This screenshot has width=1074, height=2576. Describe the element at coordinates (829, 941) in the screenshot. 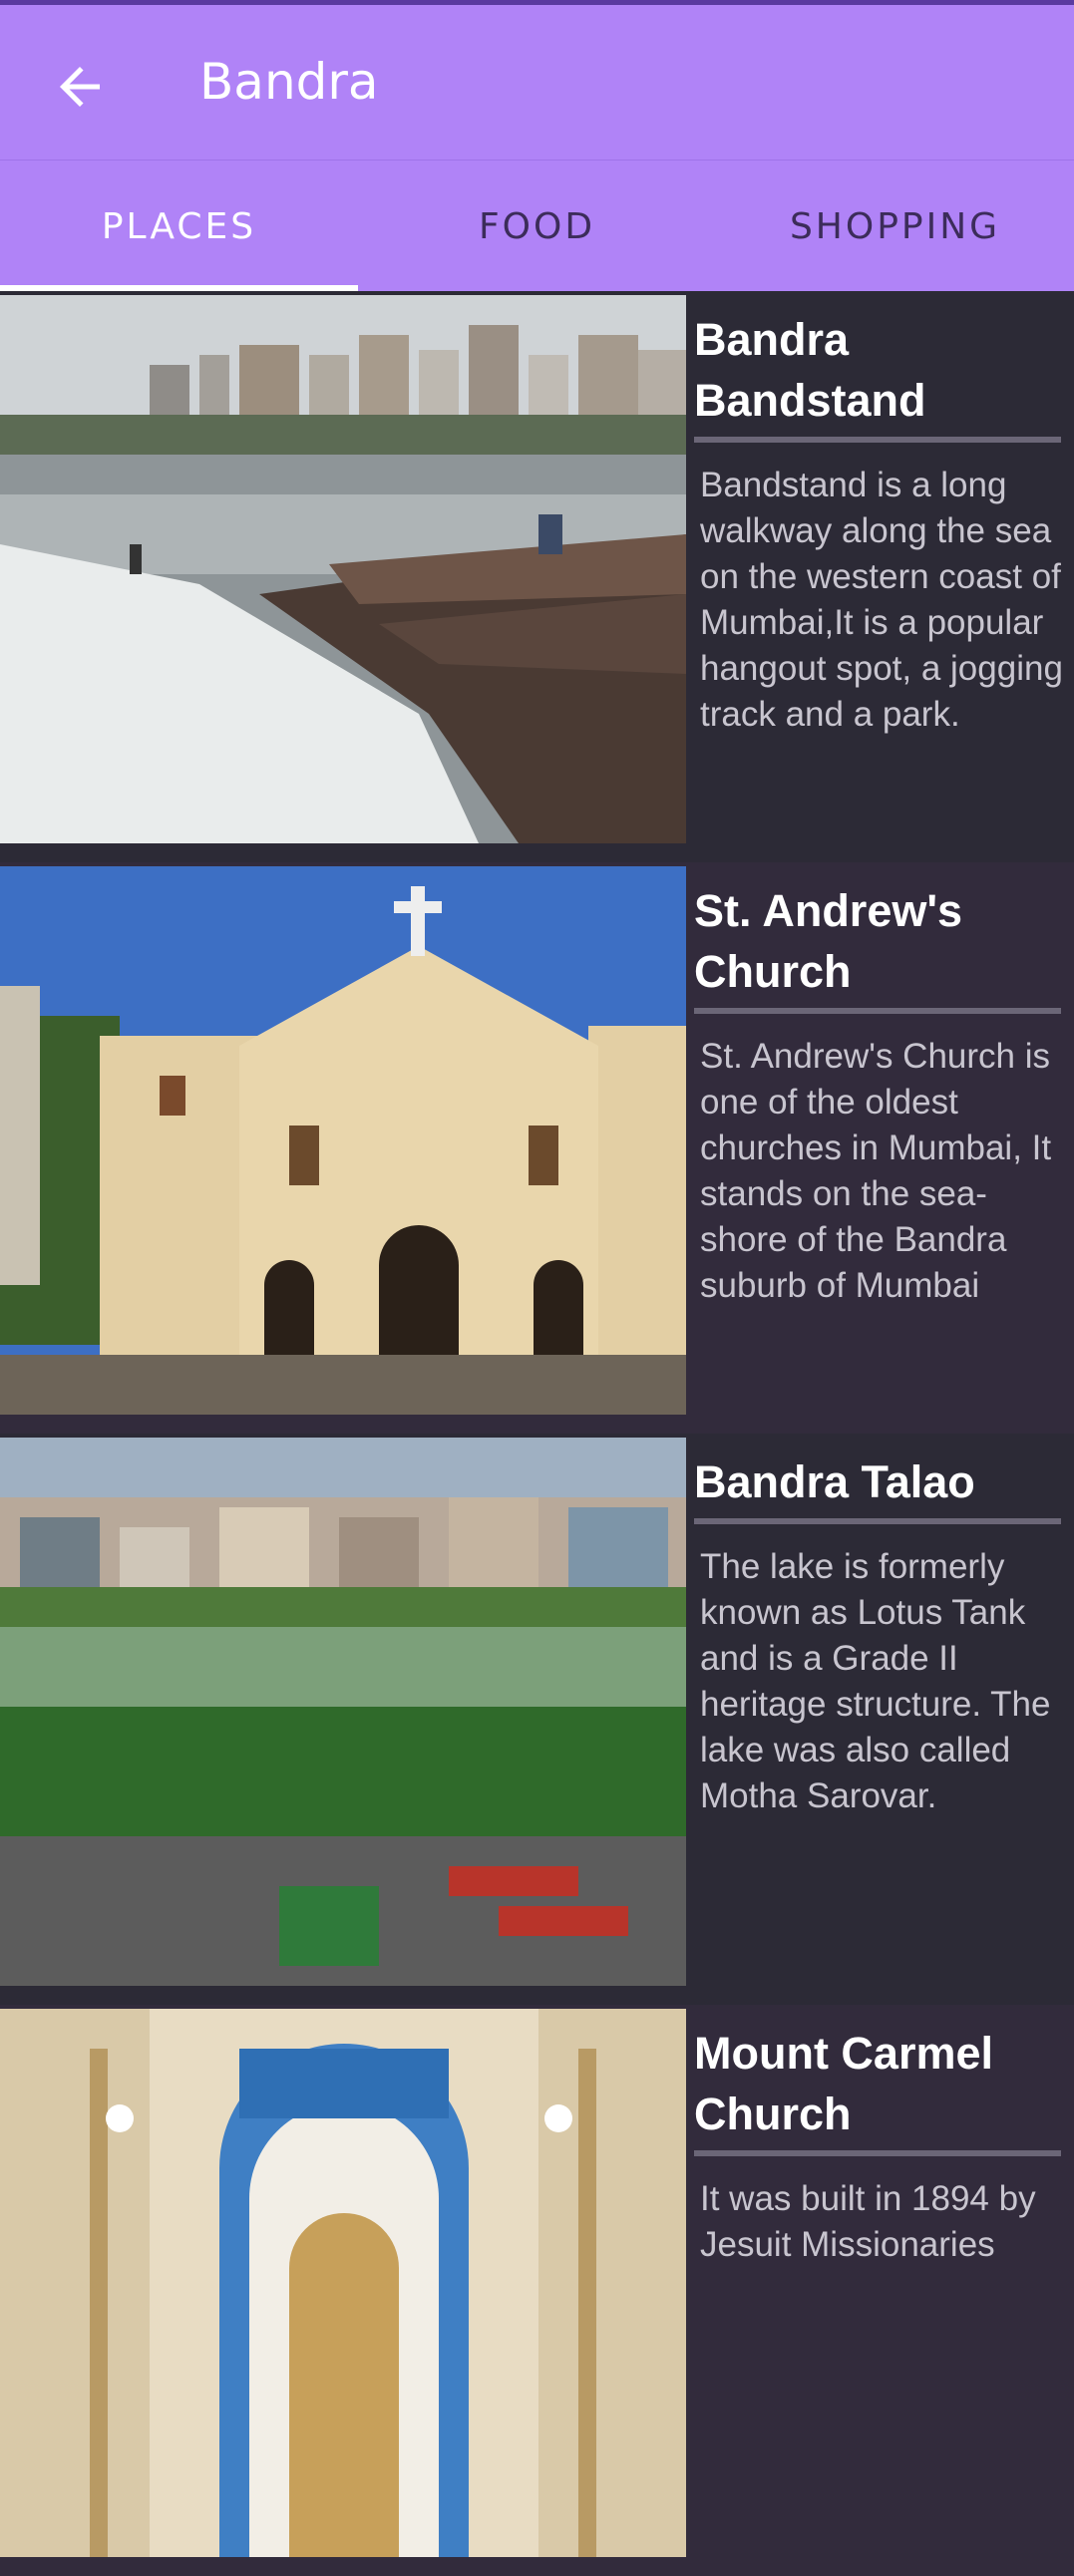

I see `place-name: St. Andrew's Church` at that location.